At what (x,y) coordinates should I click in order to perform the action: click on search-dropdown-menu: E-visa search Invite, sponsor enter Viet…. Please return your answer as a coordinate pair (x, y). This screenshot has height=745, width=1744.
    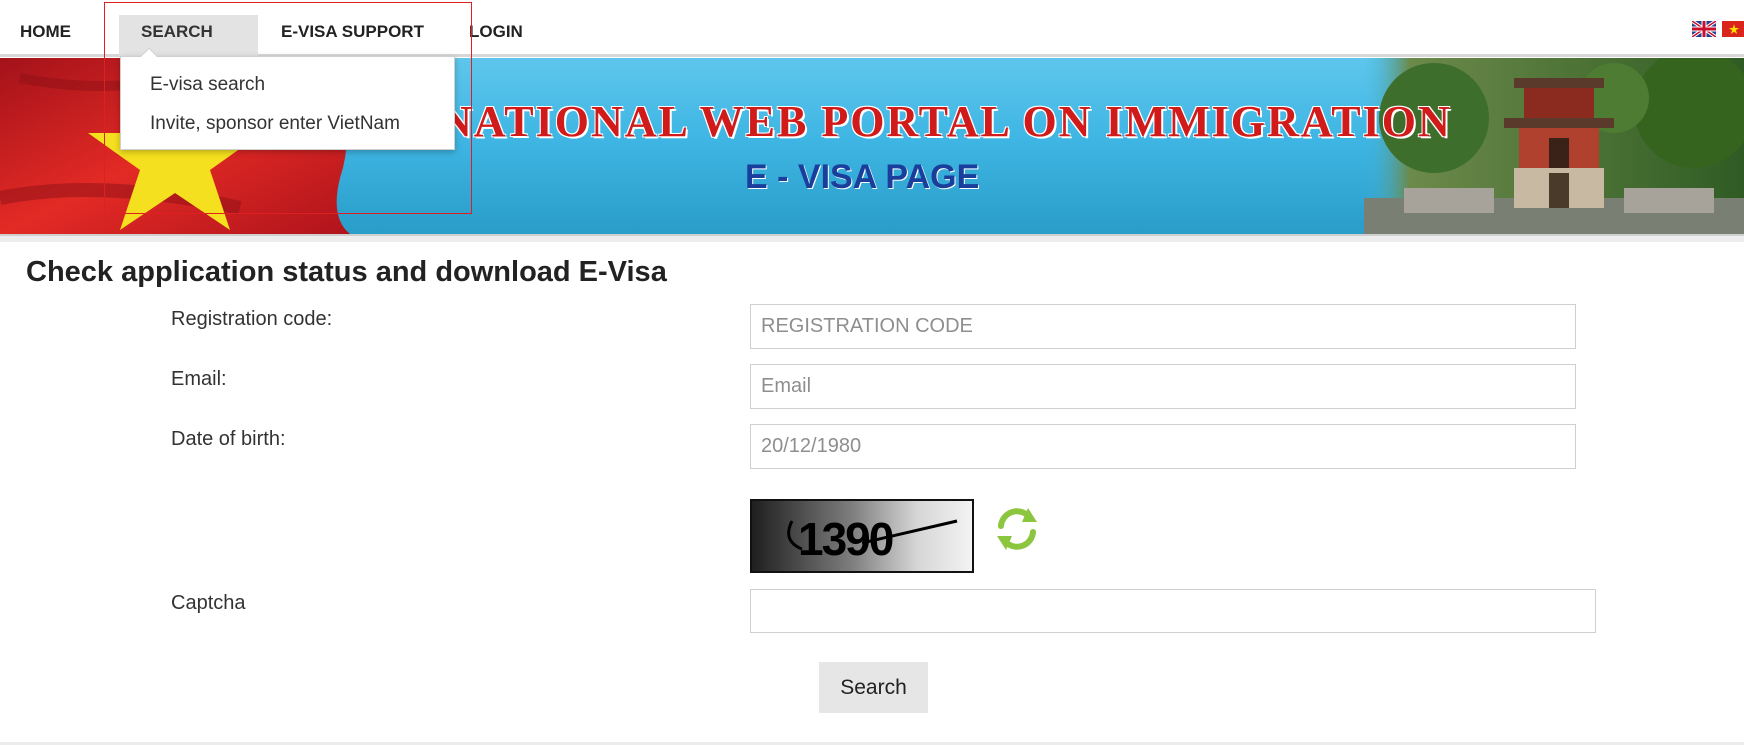
    Looking at the image, I should click on (287, 98).